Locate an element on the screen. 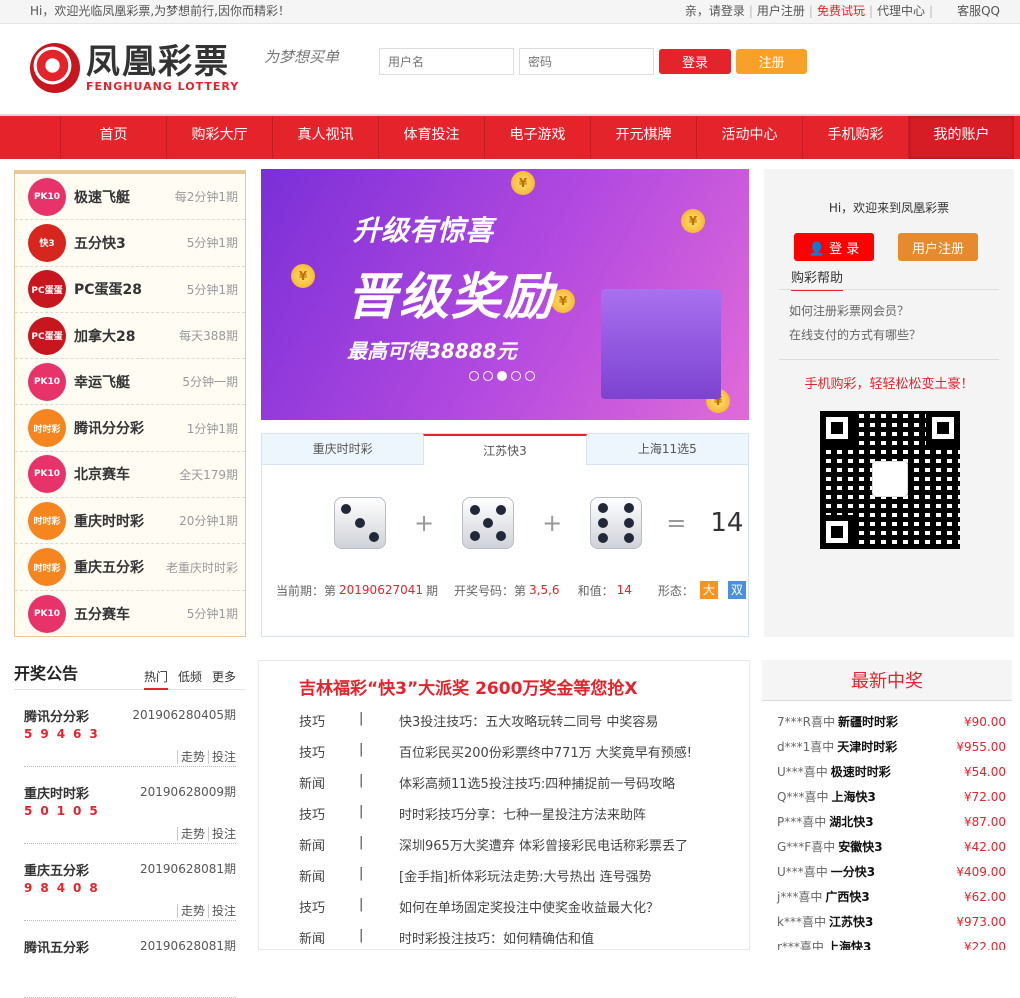 This screenshot has height=998, width=1020. logo-chinese: 凤凰彩票 is located at coordinates (158, 61).